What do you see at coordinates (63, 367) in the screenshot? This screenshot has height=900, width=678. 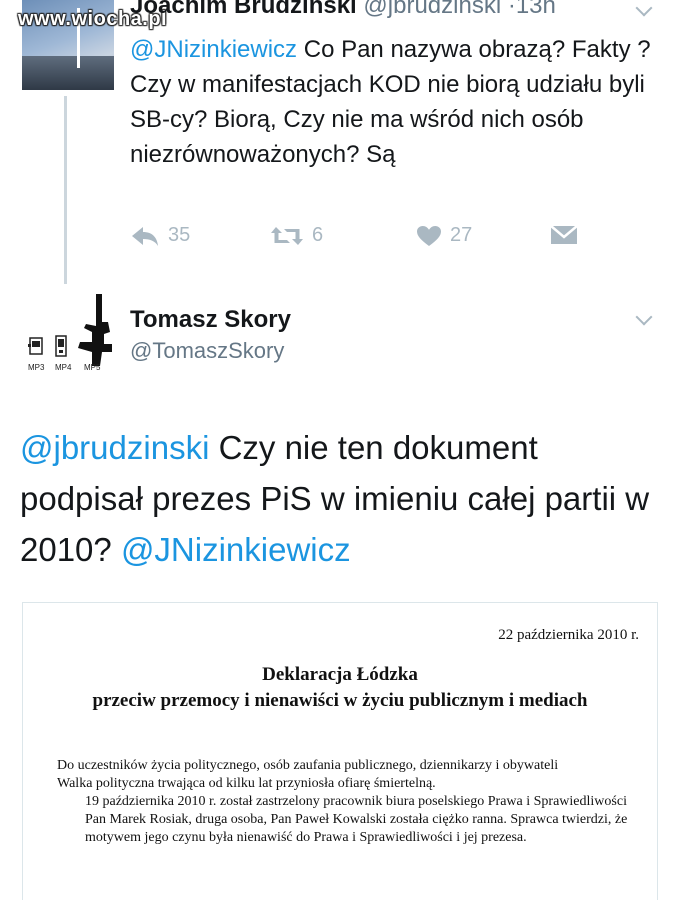 I see `avatar-label-mp4: MP4` at bounding box center [63, 367].